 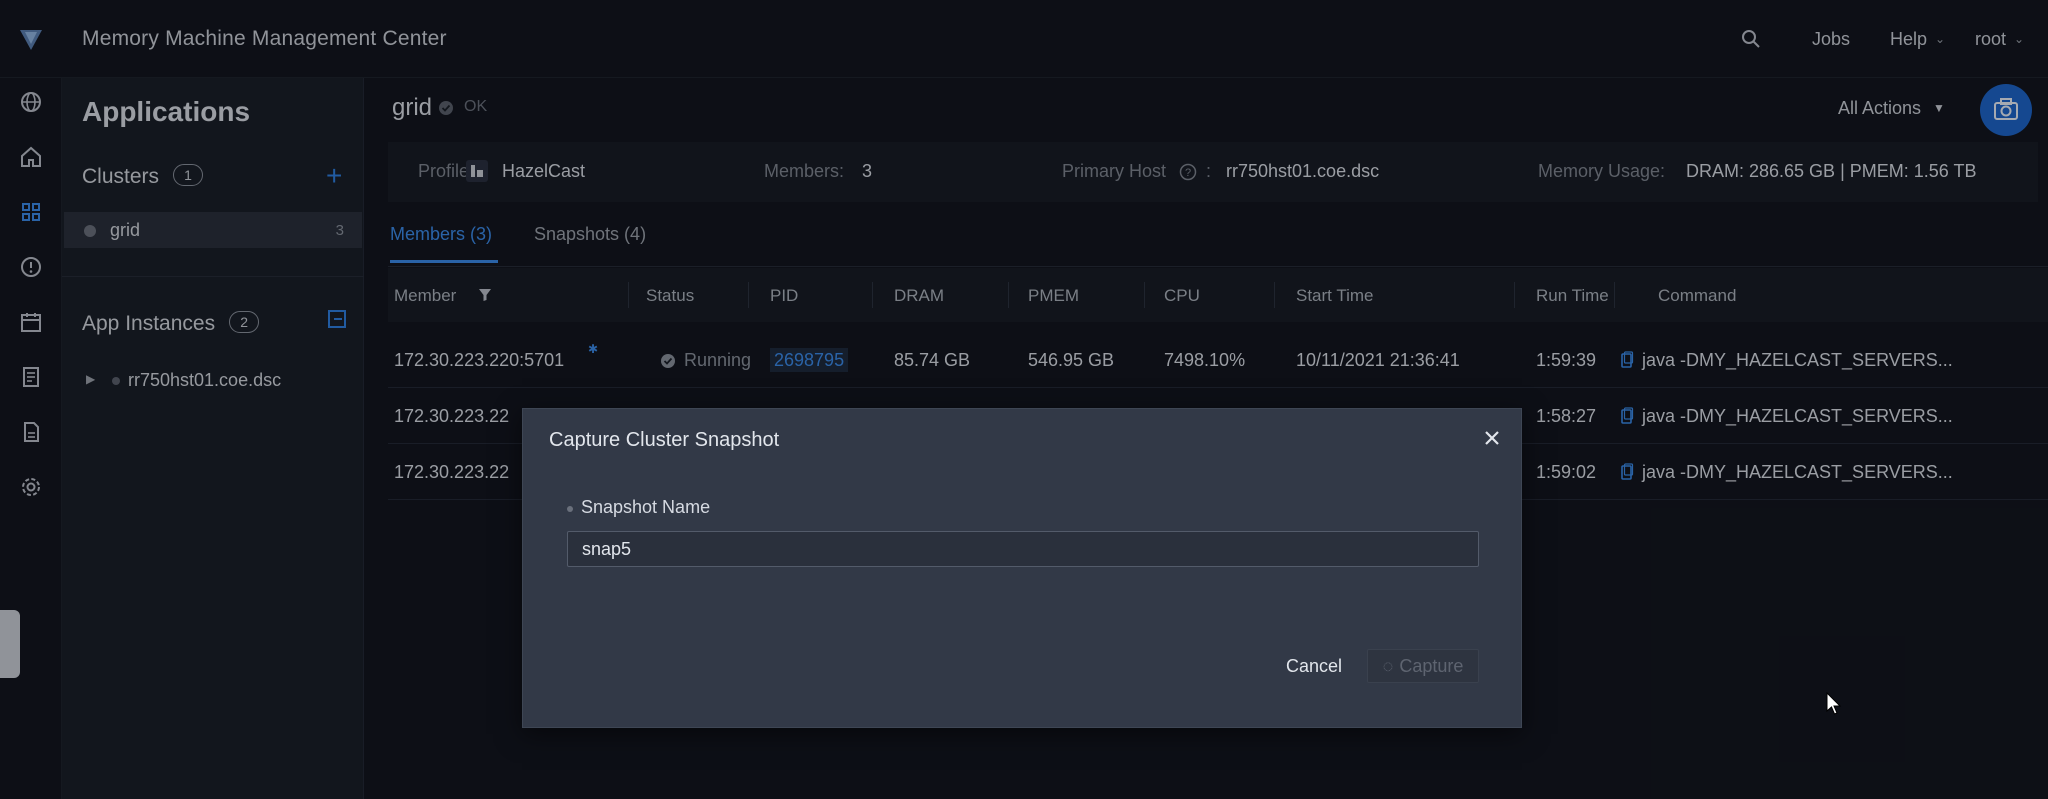 I want to click on snapshot-name-label: Snapshot Name, so click(x=646, y=507).